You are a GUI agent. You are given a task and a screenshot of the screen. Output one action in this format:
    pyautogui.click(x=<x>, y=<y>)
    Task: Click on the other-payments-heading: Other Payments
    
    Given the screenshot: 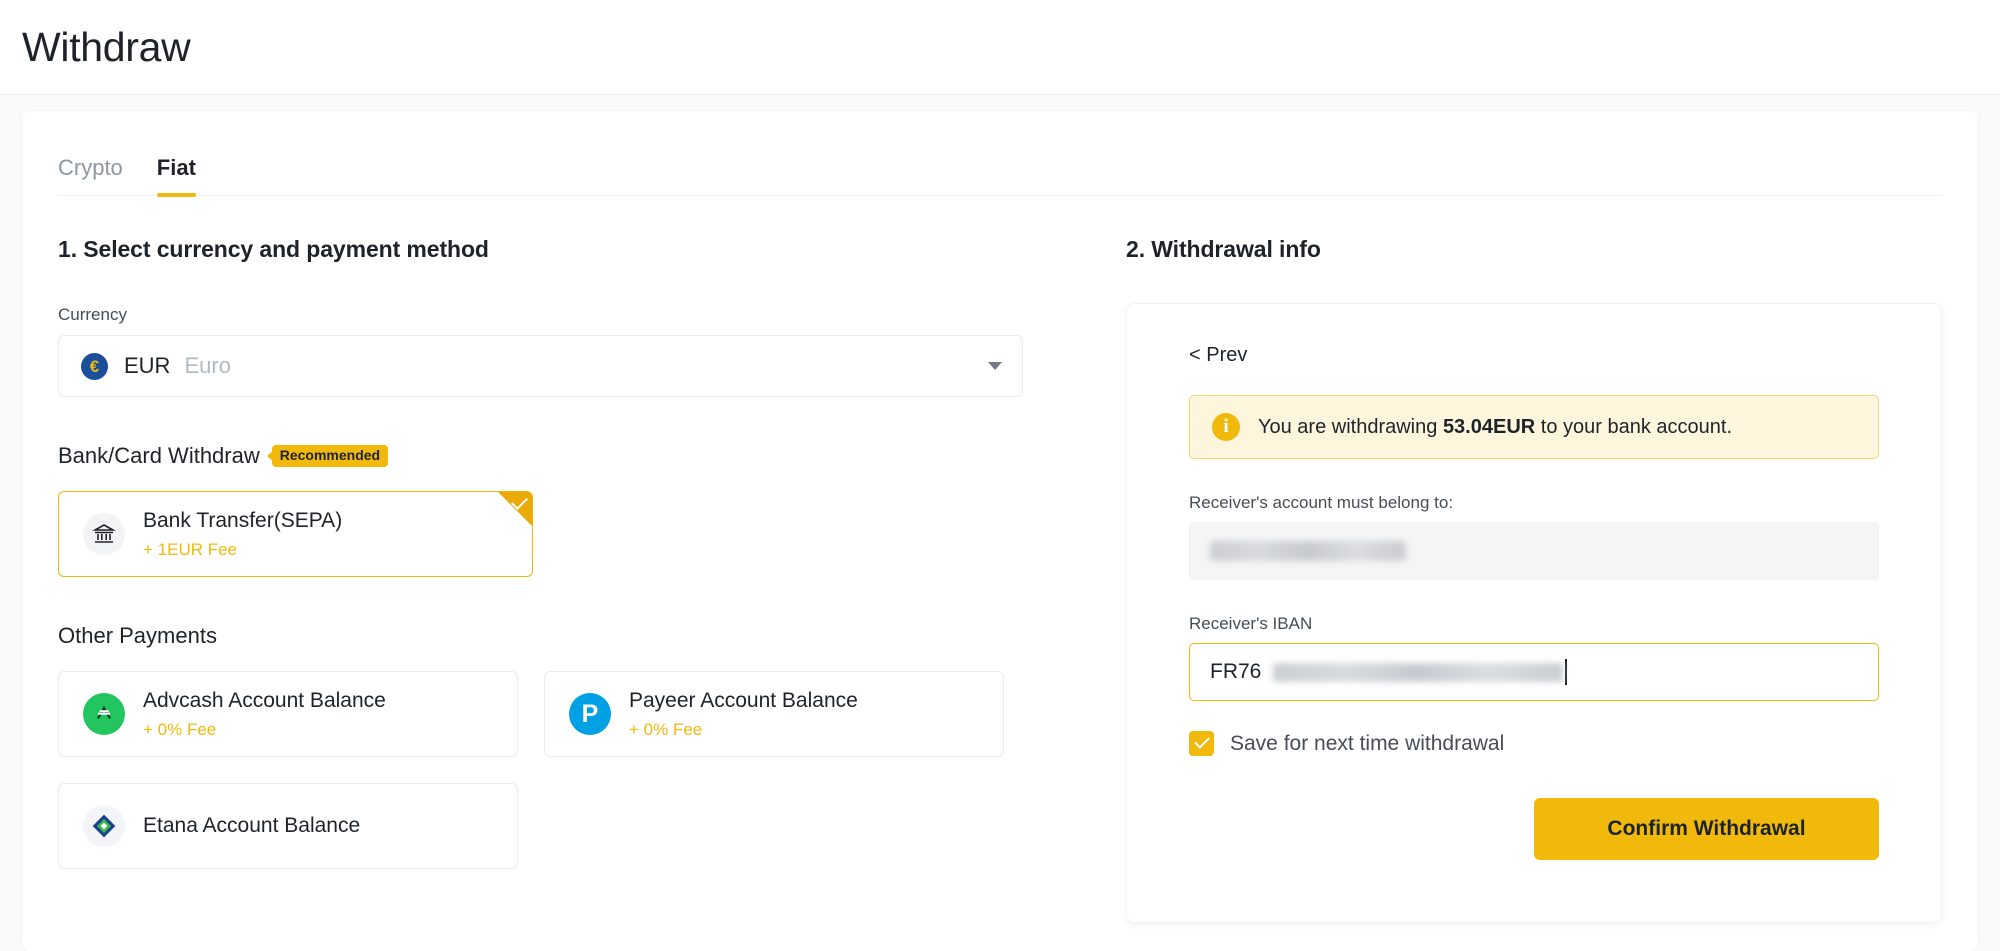 What is the action you would take?
    pyautogui.click(x=137, y=635)
    